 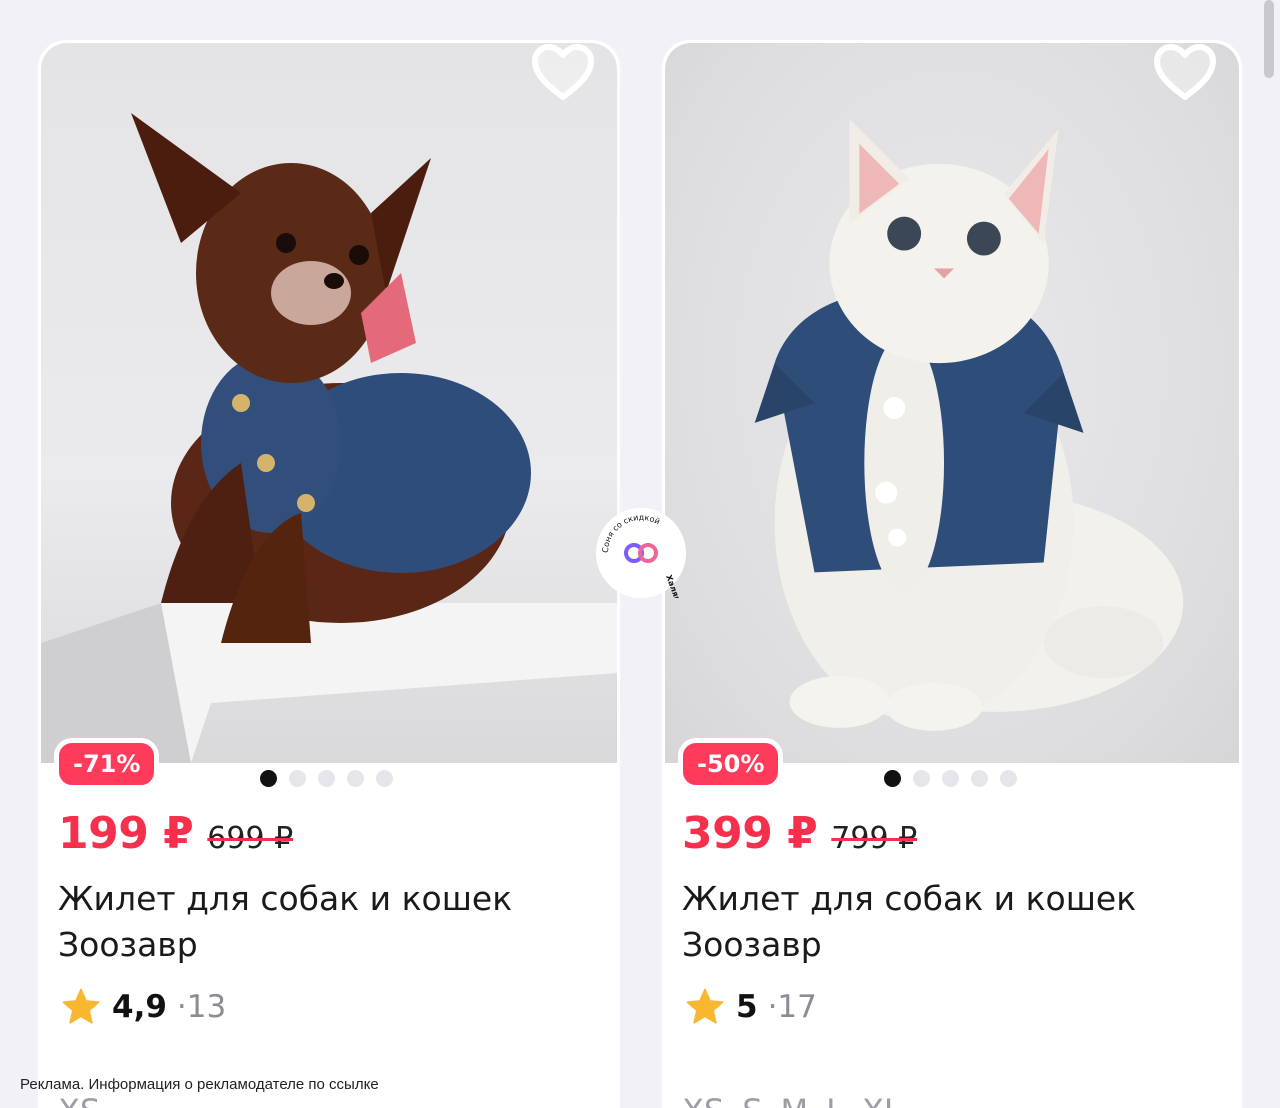 What do you see at coordinates (835, 1100) in the screenshot?
I see `size-option: L` at bounding box center [835, 1100].